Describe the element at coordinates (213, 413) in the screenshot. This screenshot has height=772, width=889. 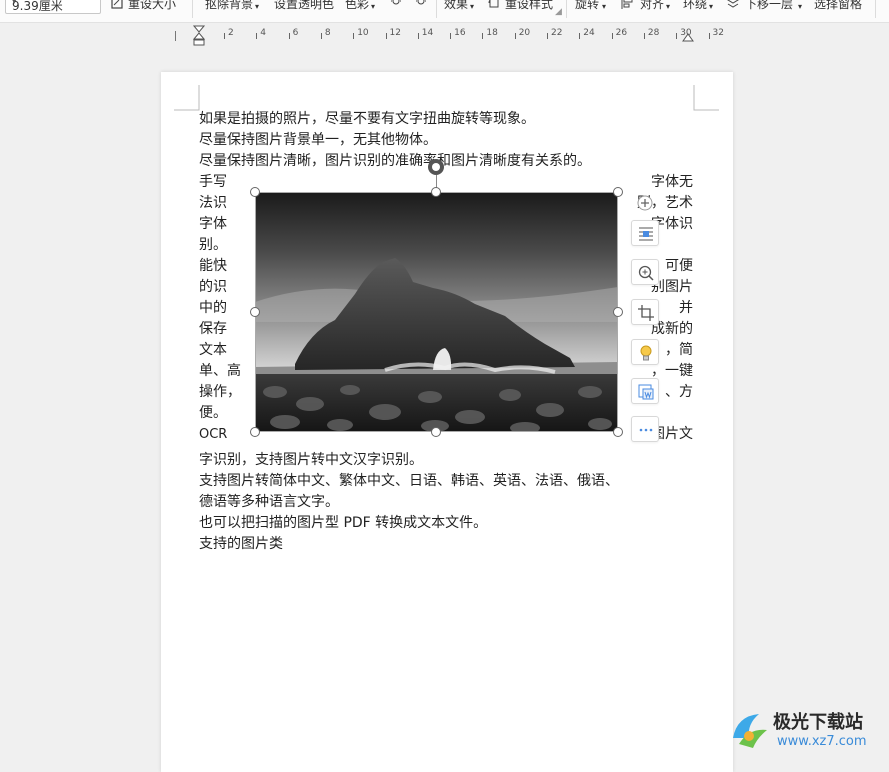
I see `wrapped-text-left: 便。` at that location.